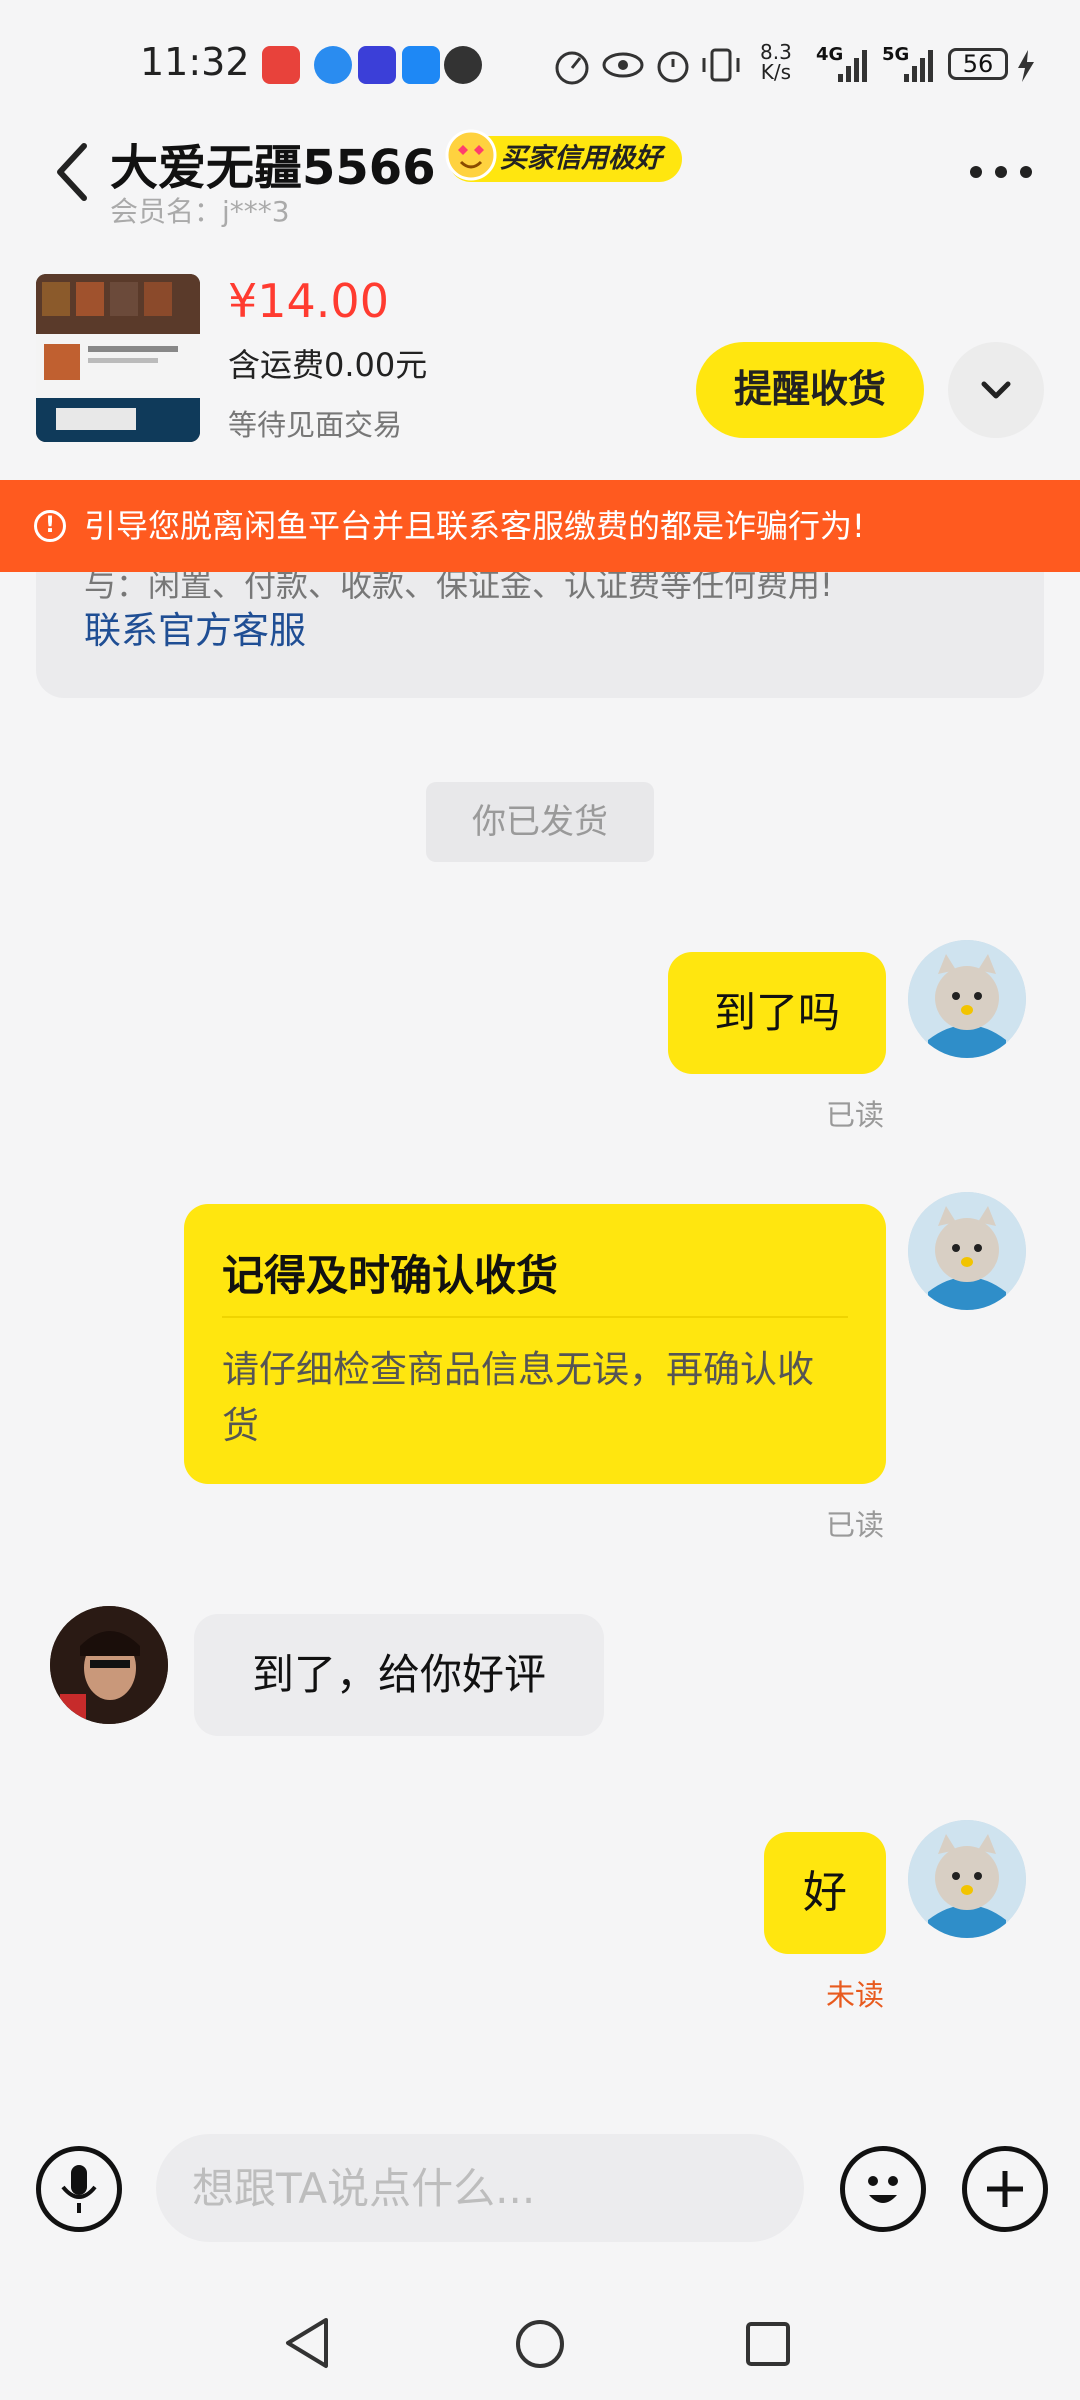  I want to click on weather-icon, so click(421, 65).